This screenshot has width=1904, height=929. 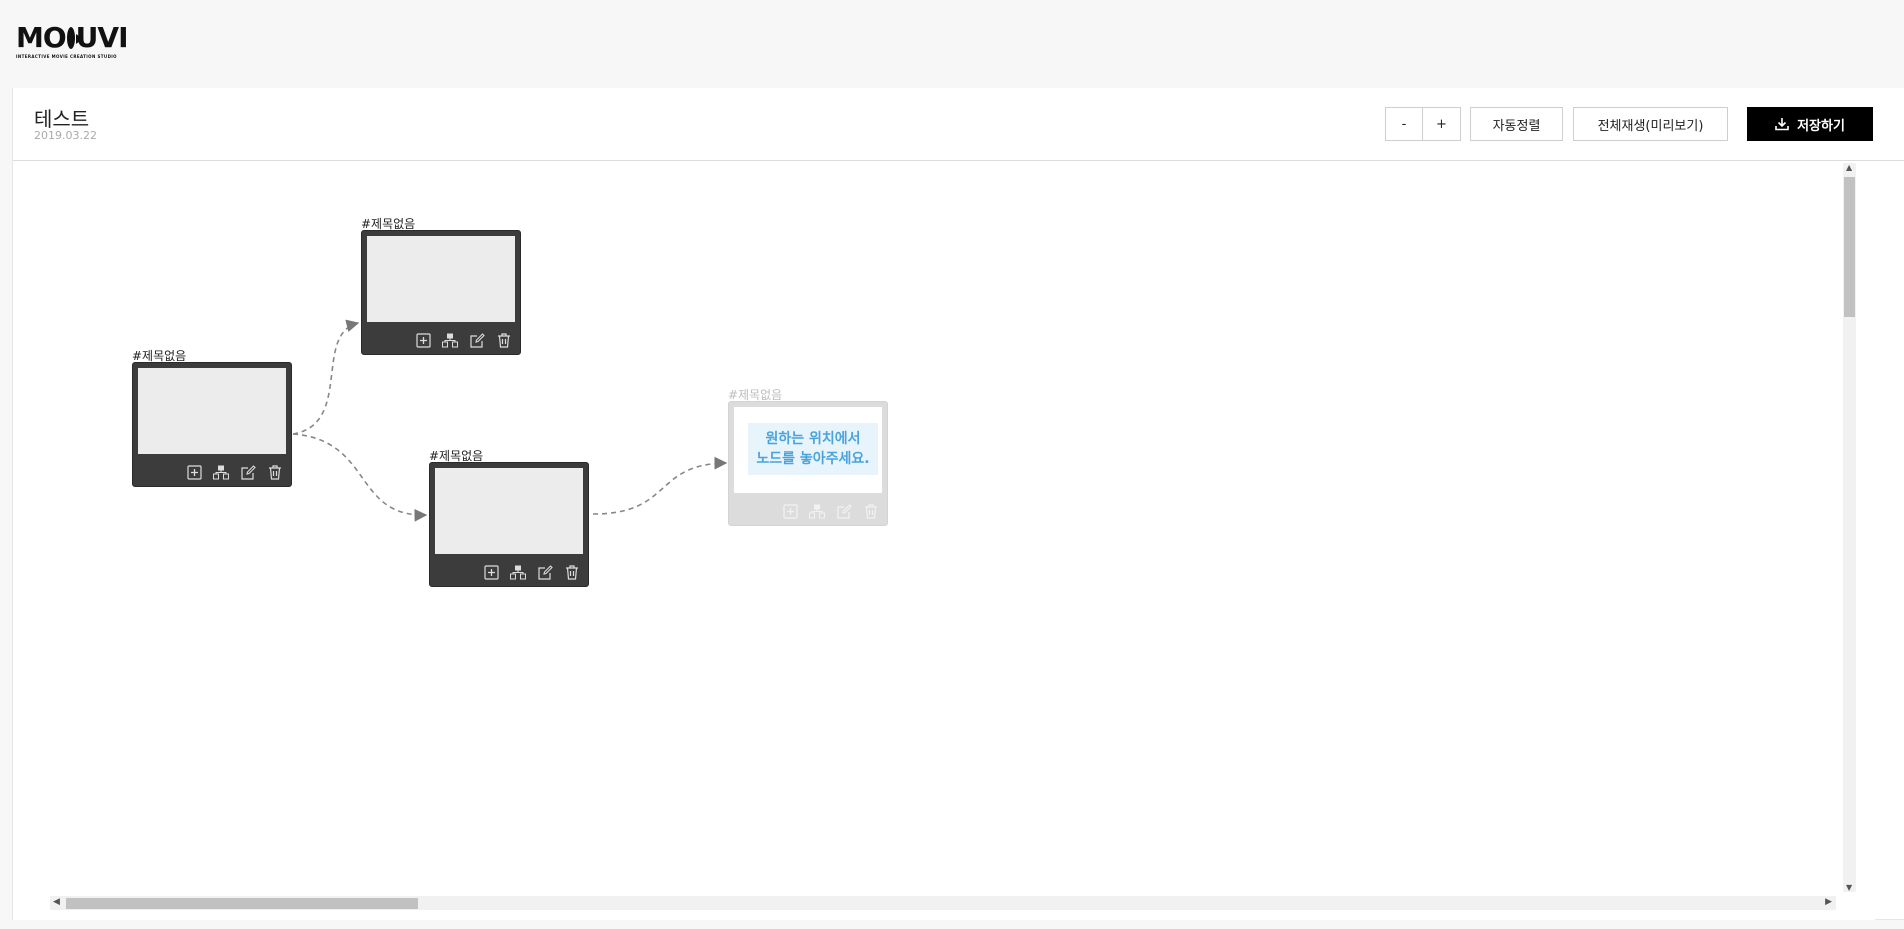 I want to click on ghost-node-thumbnail: 원하는 위치에서 노드를 놓아주세요., so click(x=808, y=450).